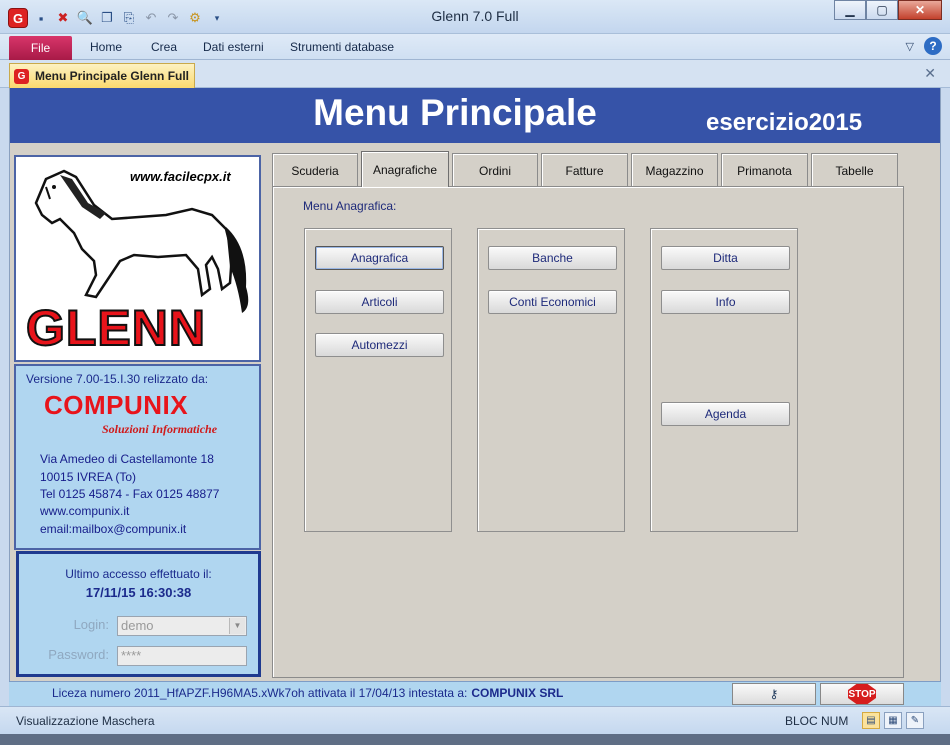 The image size is (950, 745). I want to click on login-value: demo, so click(137, 625).